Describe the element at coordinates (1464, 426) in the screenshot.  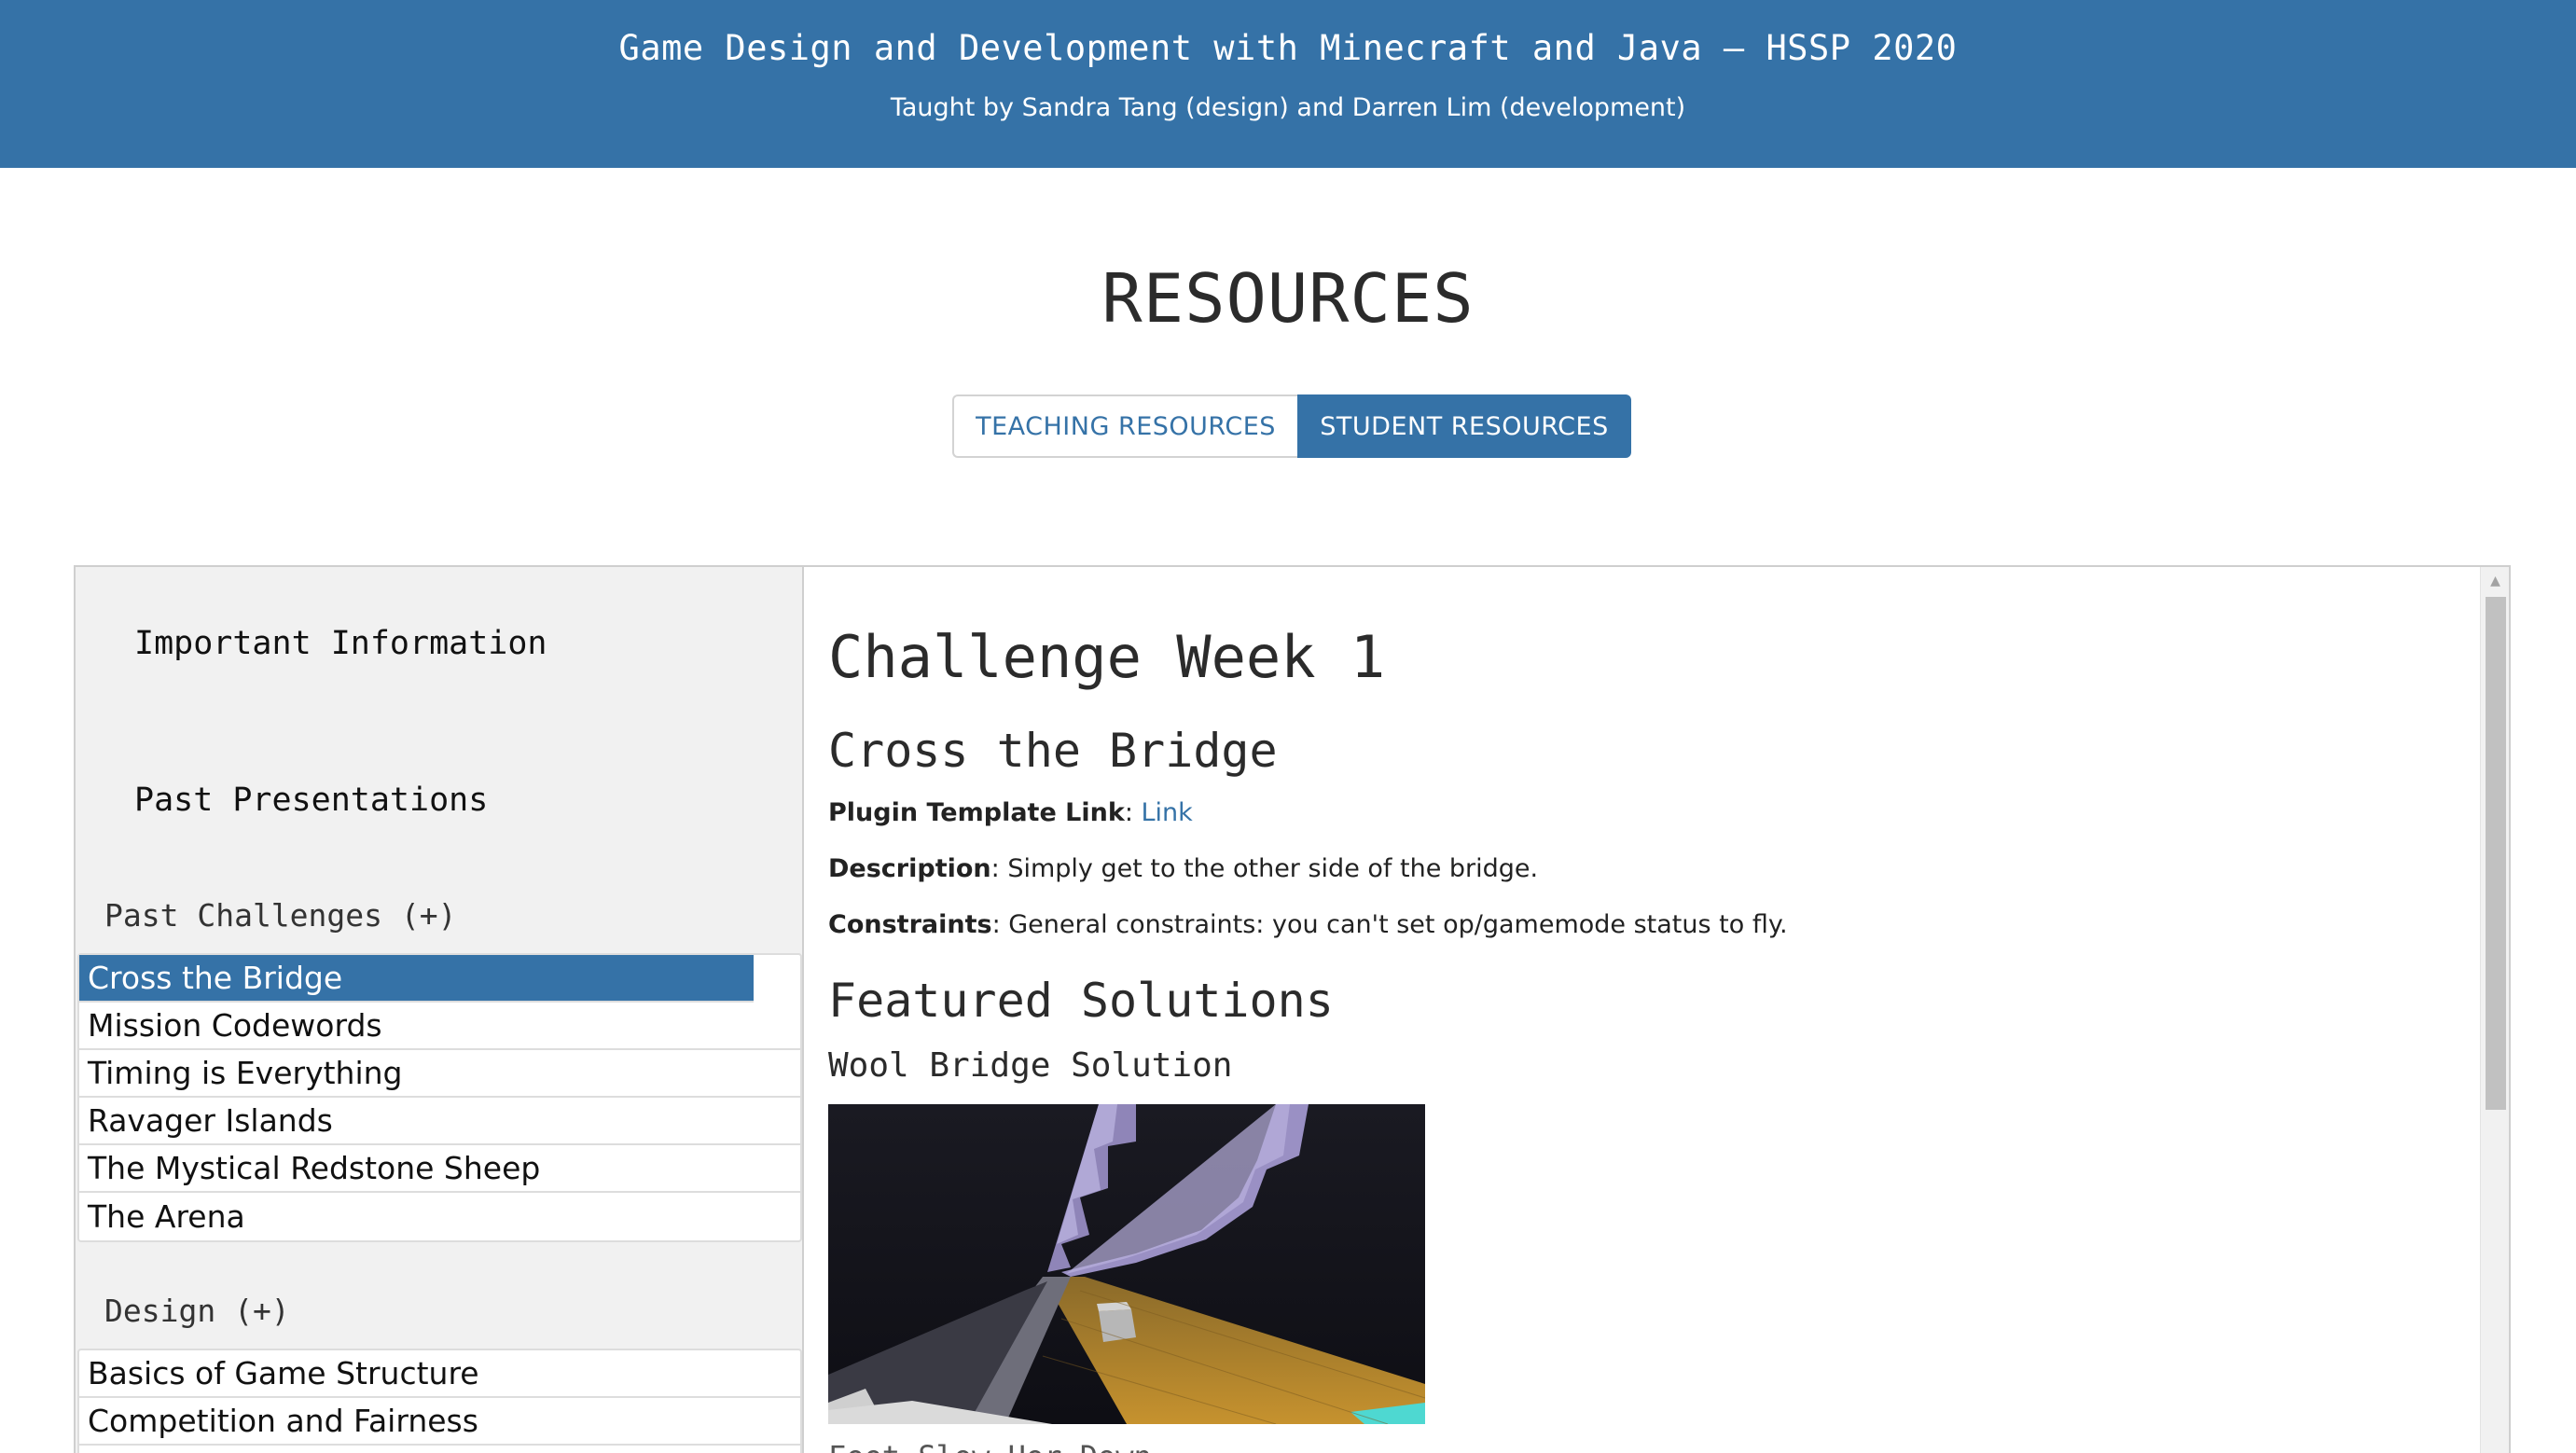
I see `tab-student-resources: STUDENT RESOURCES` at that location.